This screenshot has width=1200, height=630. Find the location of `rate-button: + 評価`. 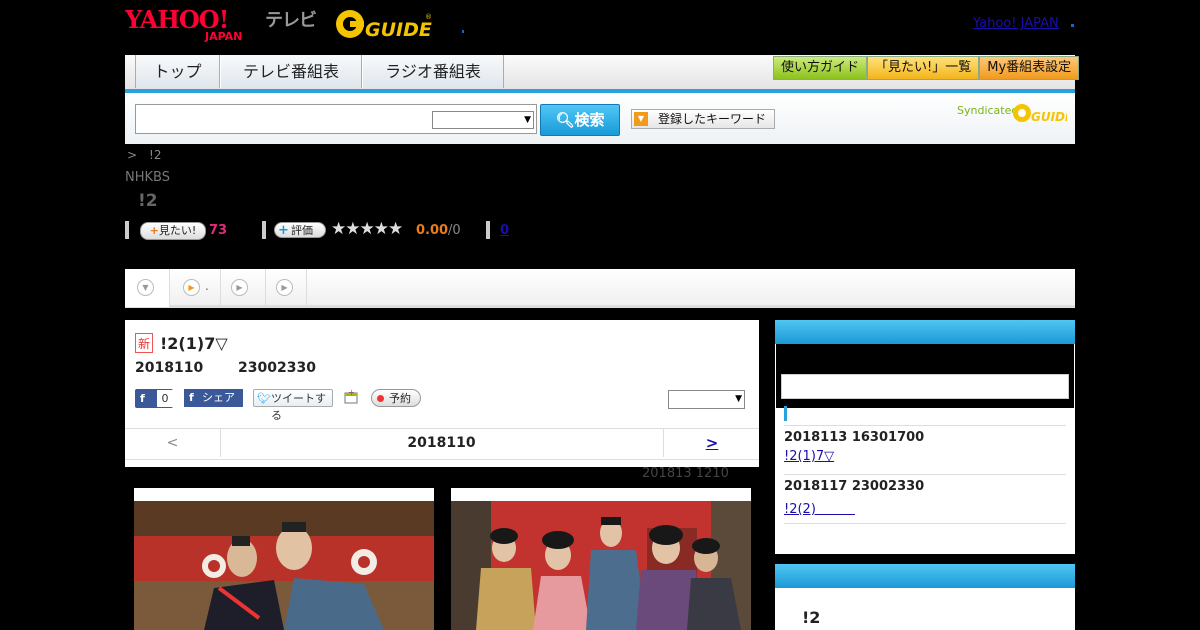

rate-button: + 評価 is located at coordinates (300, 230).